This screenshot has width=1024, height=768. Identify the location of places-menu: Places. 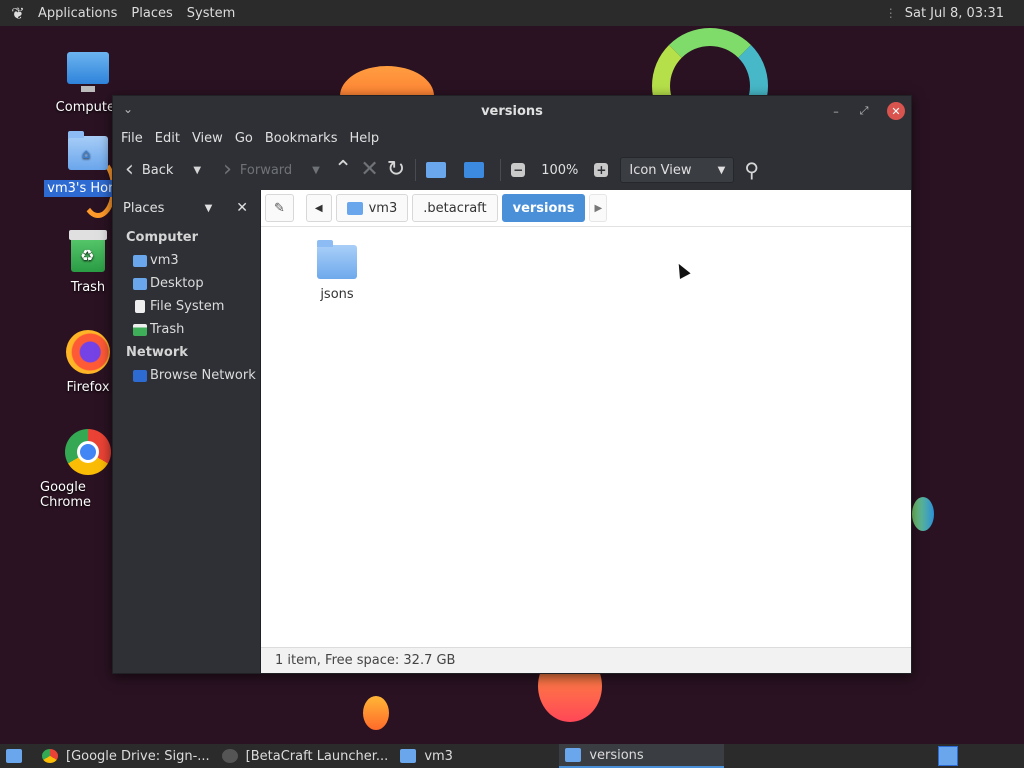
(151, 13).